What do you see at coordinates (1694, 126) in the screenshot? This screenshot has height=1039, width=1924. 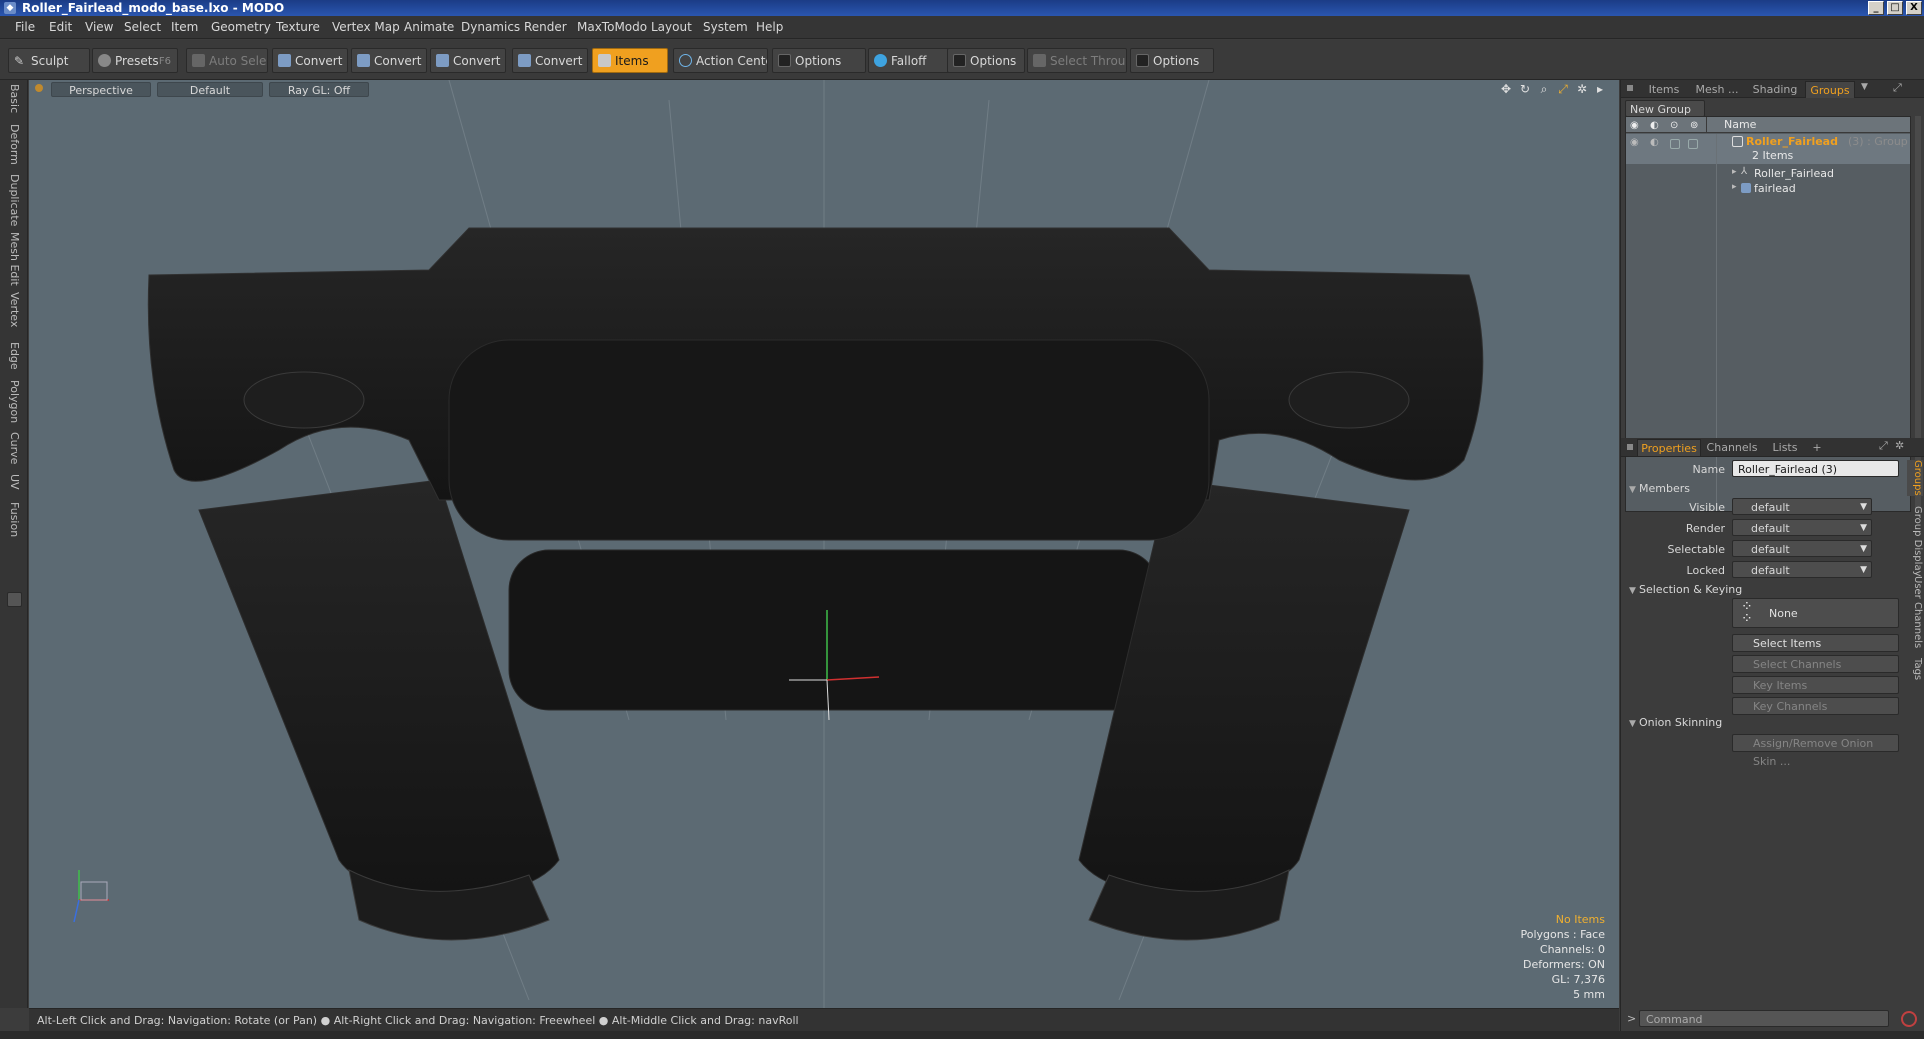 I see `select-icon: ⊚` at bounding box center [1694, 126].